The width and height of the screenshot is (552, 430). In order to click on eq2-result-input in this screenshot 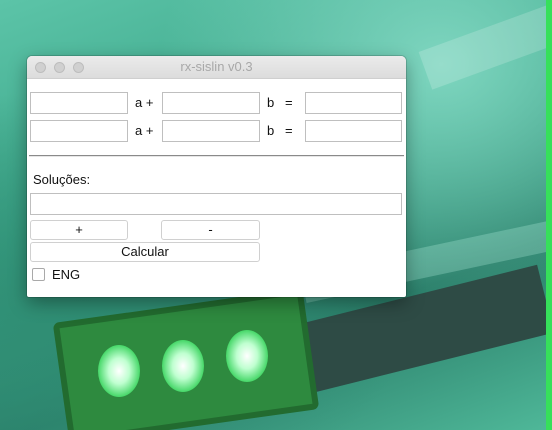, I will do `click(353, 131)`.